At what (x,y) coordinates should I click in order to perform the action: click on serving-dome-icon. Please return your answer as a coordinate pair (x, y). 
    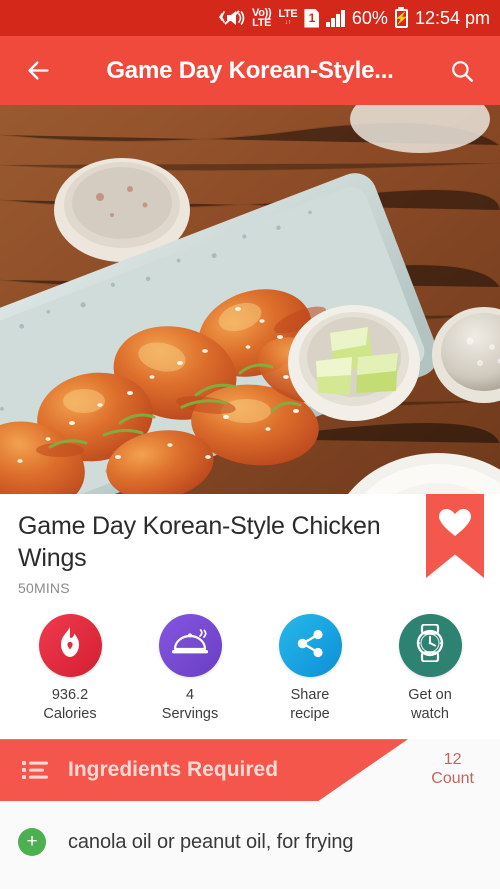
    Looking at the image, I should click on (190, 645).